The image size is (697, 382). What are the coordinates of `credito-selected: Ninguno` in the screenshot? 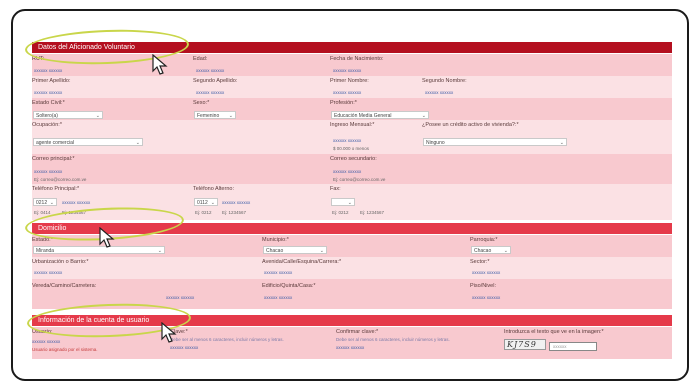 It's located at (435, 143).